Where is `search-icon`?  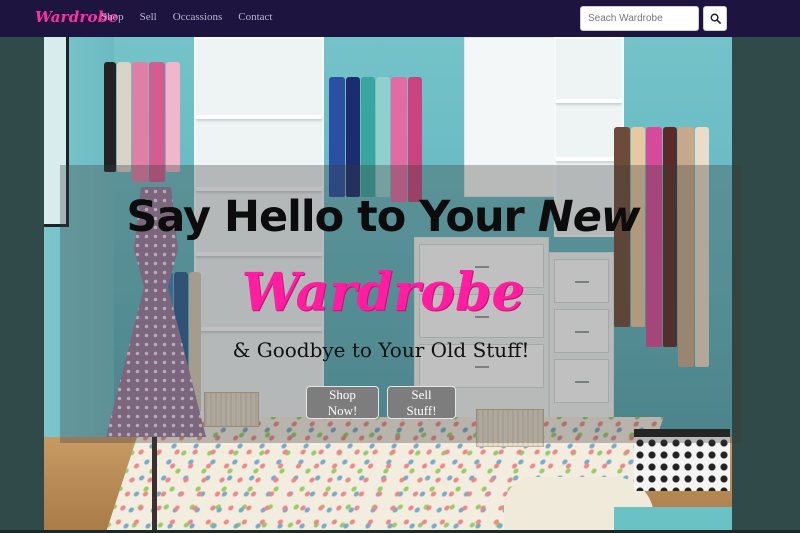
search-icon is located at coordinates (715, 18).